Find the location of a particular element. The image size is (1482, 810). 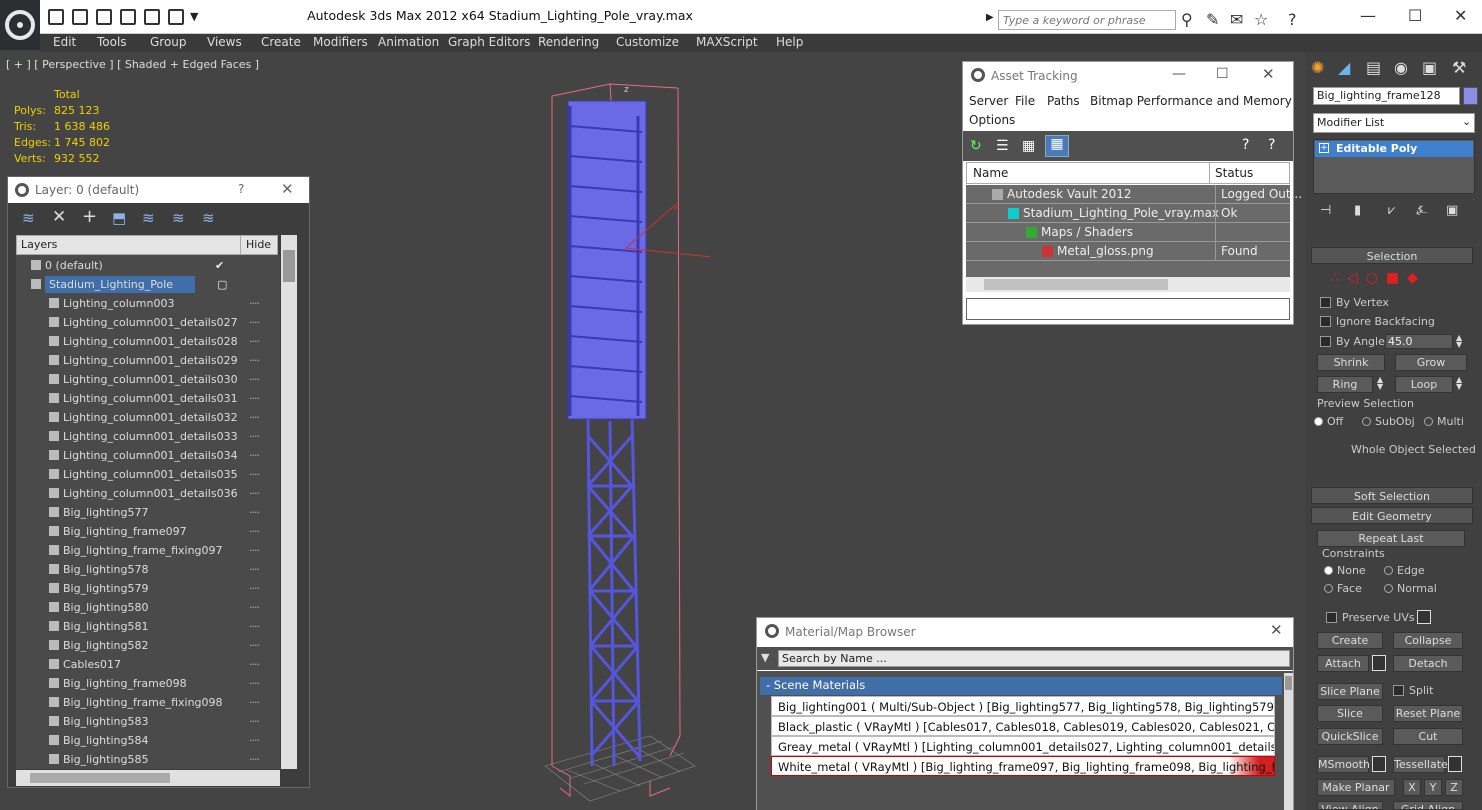

by-angle-option: By Angle: is located at coordinates (1354, 341).